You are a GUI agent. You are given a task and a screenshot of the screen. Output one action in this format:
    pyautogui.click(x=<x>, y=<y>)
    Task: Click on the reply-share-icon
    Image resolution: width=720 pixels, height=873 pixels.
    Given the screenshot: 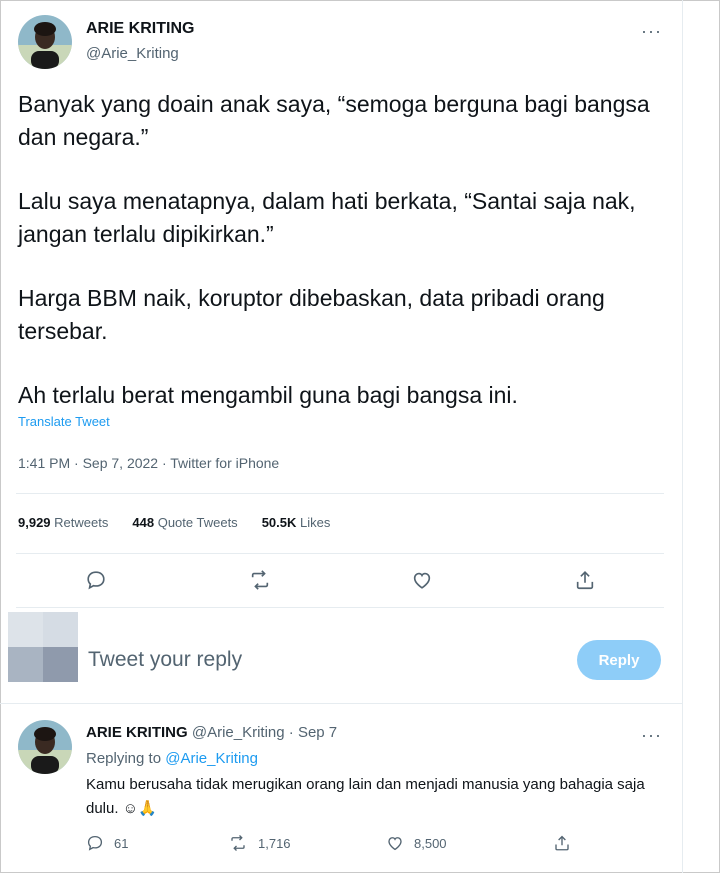 What is the action you would take?
    pyautogui.click(x=562, y=843)
    